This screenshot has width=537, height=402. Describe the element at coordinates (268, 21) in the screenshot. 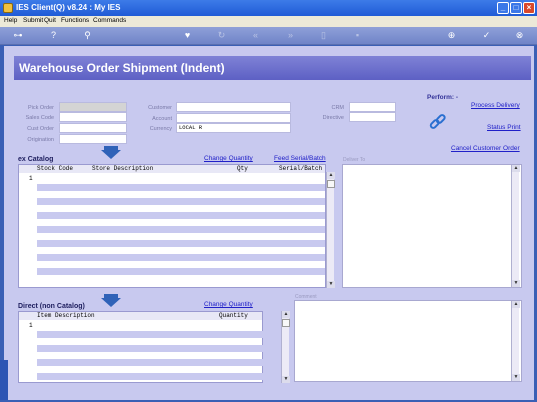

I see `menu-bar: Help Submit Quit Functions Commands` at that location.